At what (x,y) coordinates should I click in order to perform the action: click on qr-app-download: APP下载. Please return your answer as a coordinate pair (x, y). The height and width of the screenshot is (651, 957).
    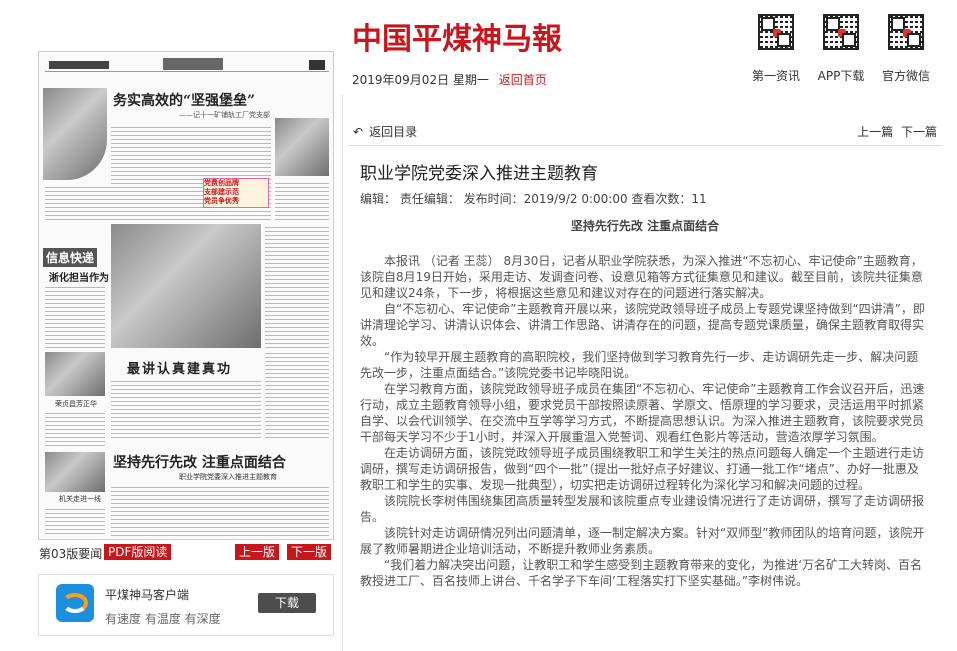
    Looking at the image, I should click on (841, 49).